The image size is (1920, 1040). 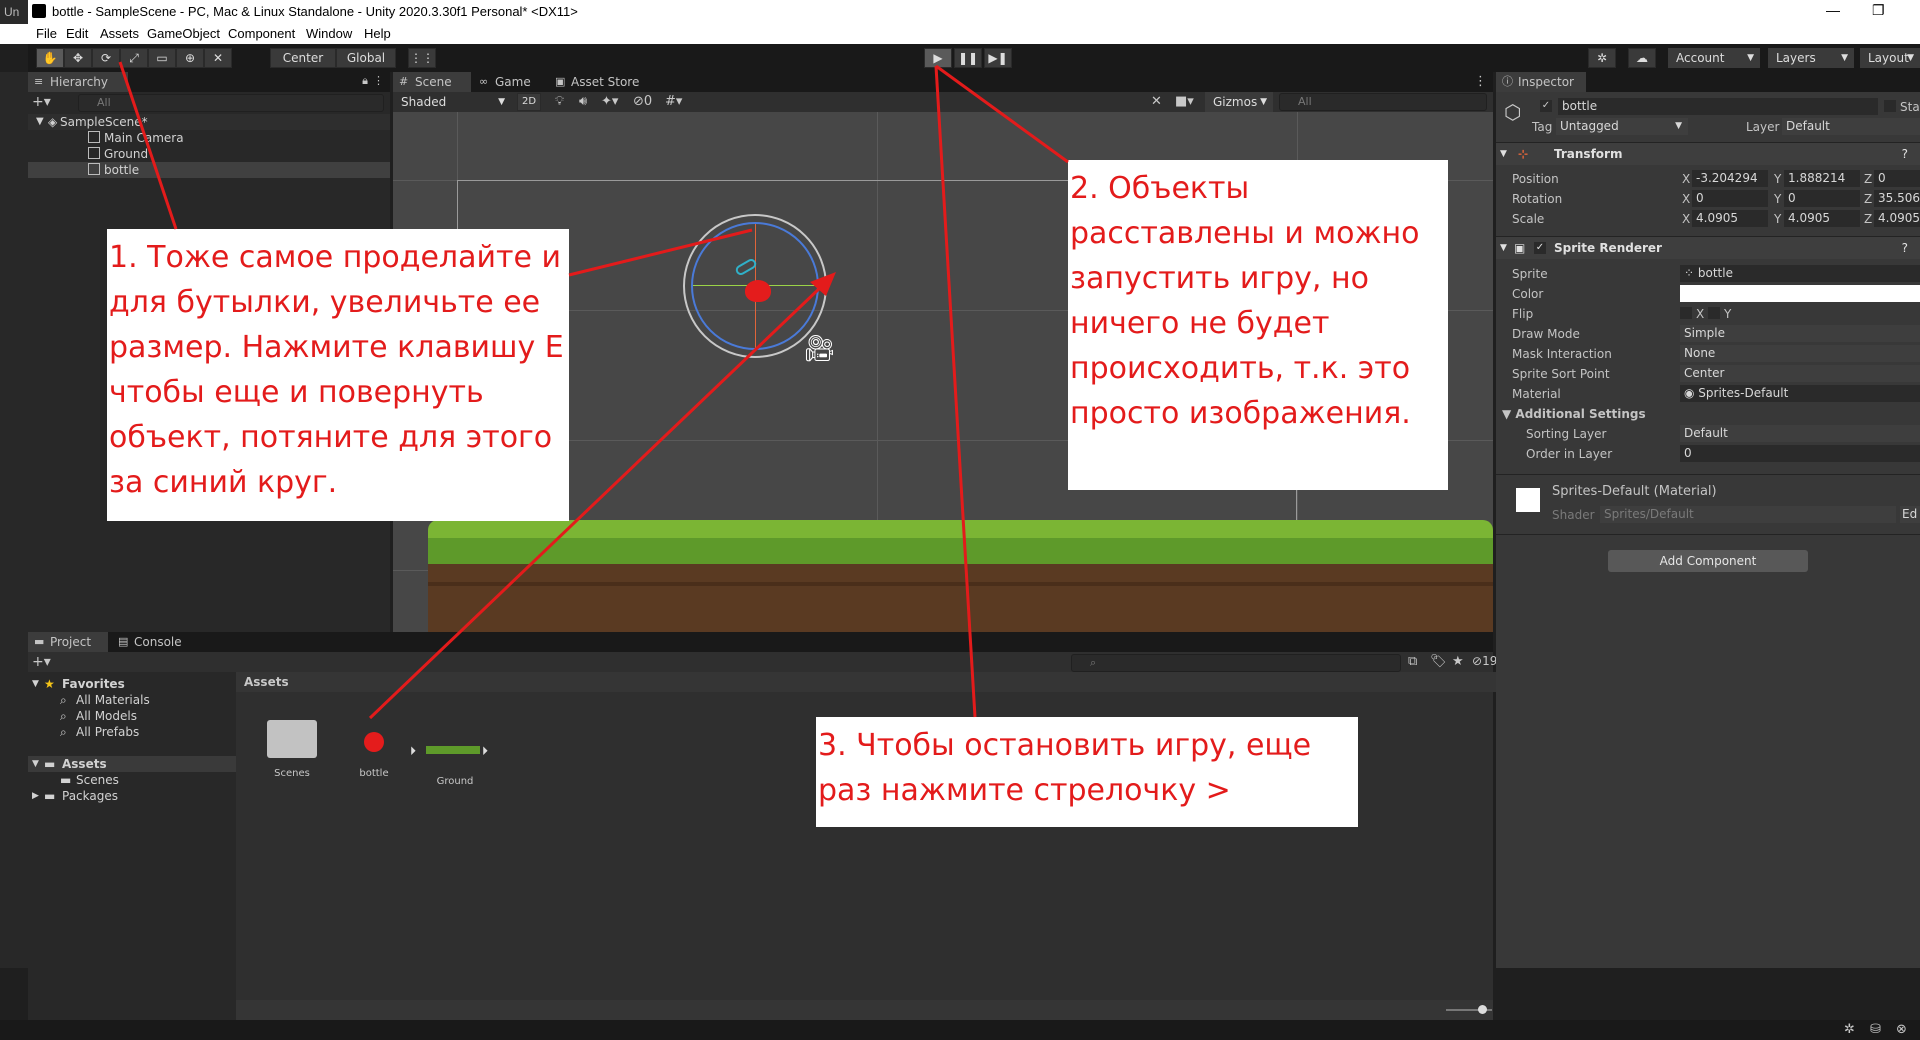 What do you see at coordinates (1412, 661) in the screenshot?
I see `filter-type-icon: ⧉` at bounding box center [1412, 661].